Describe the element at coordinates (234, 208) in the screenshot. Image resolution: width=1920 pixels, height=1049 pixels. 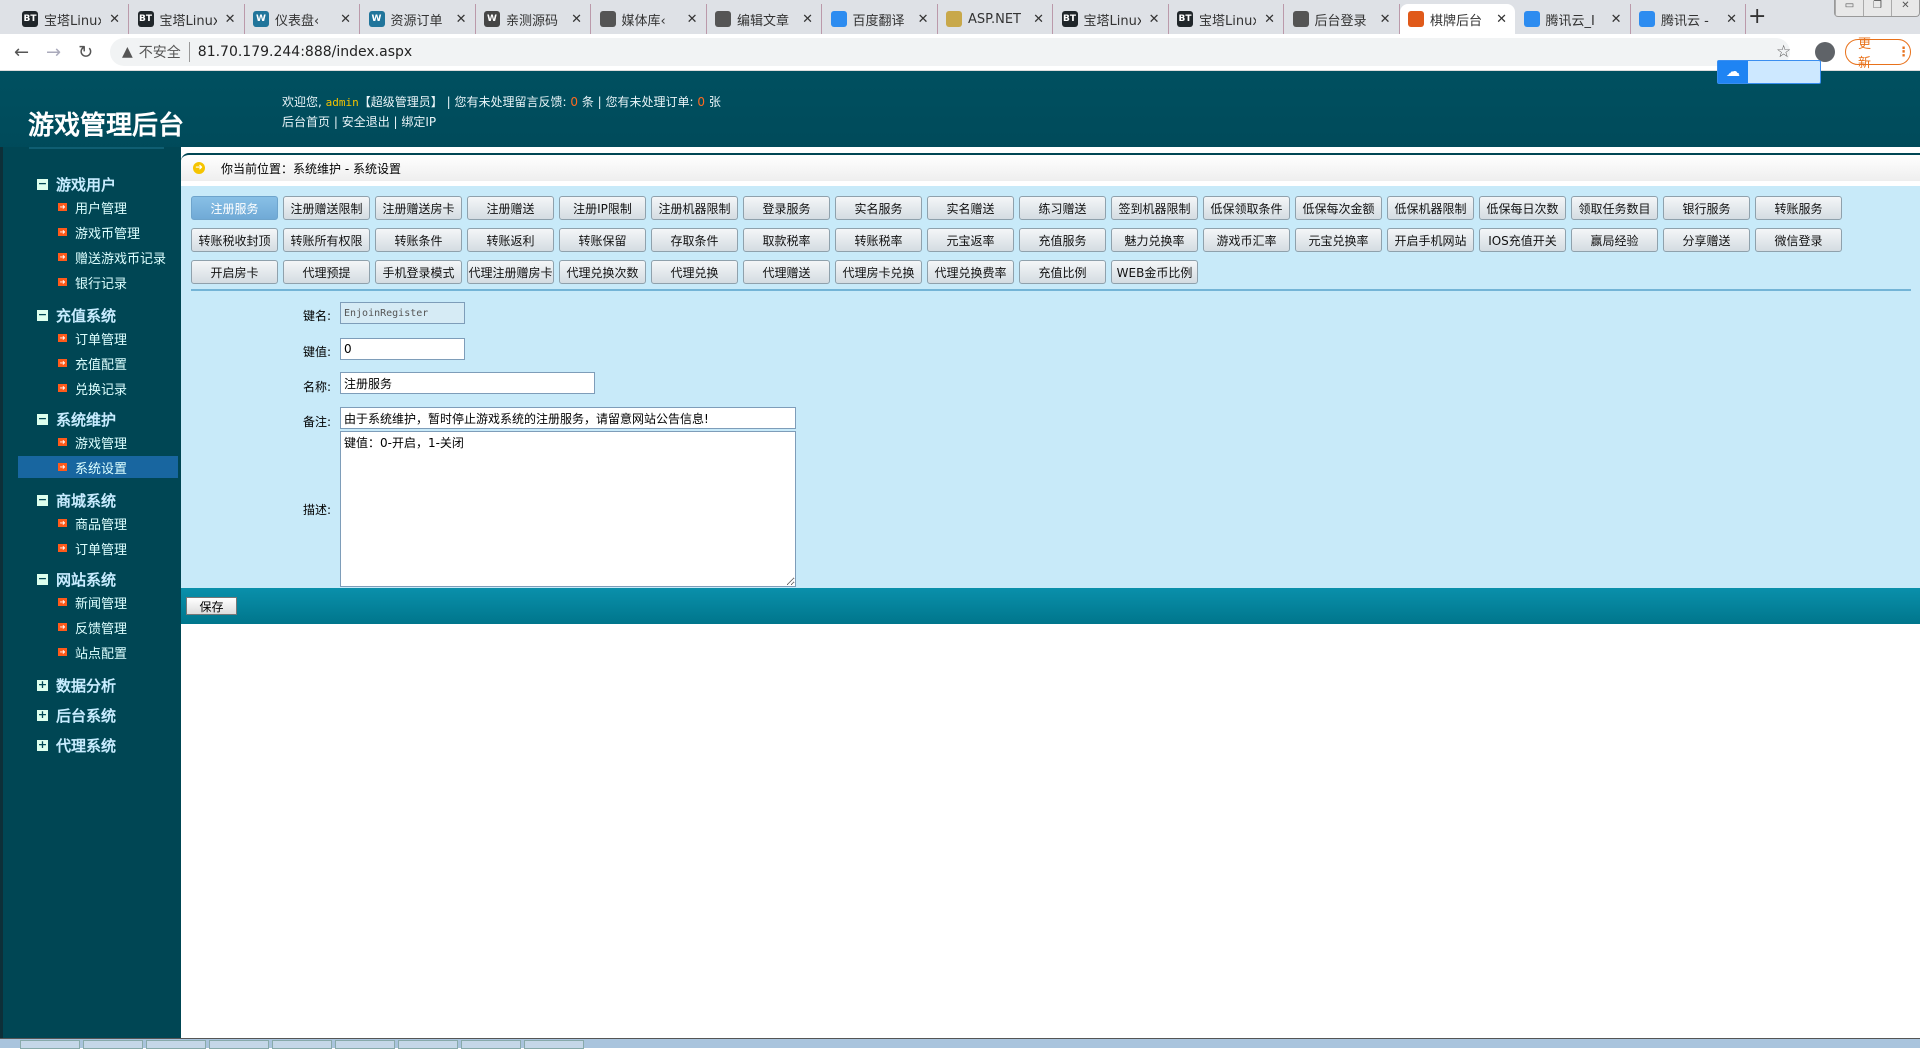
I see `config-button: 注册服务` at that location.